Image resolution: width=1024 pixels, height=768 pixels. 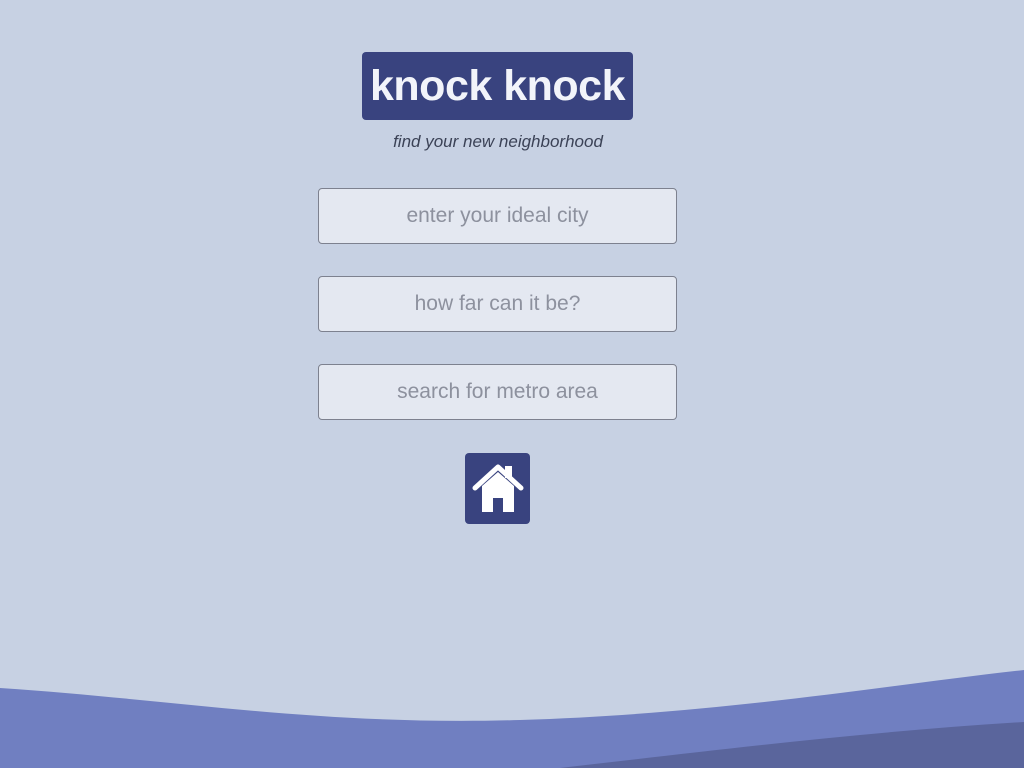 What do you see at coordinates (497, 392) in the screenshot?
I see `metro-area-search-input` at bounding box center [497, 392].